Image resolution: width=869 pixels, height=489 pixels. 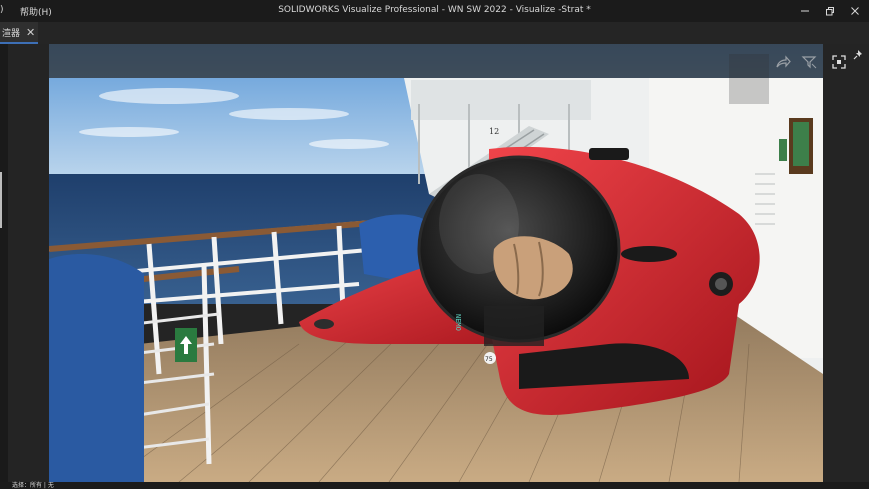 I want to click on panel-splitter, so click(x=1, y=200).